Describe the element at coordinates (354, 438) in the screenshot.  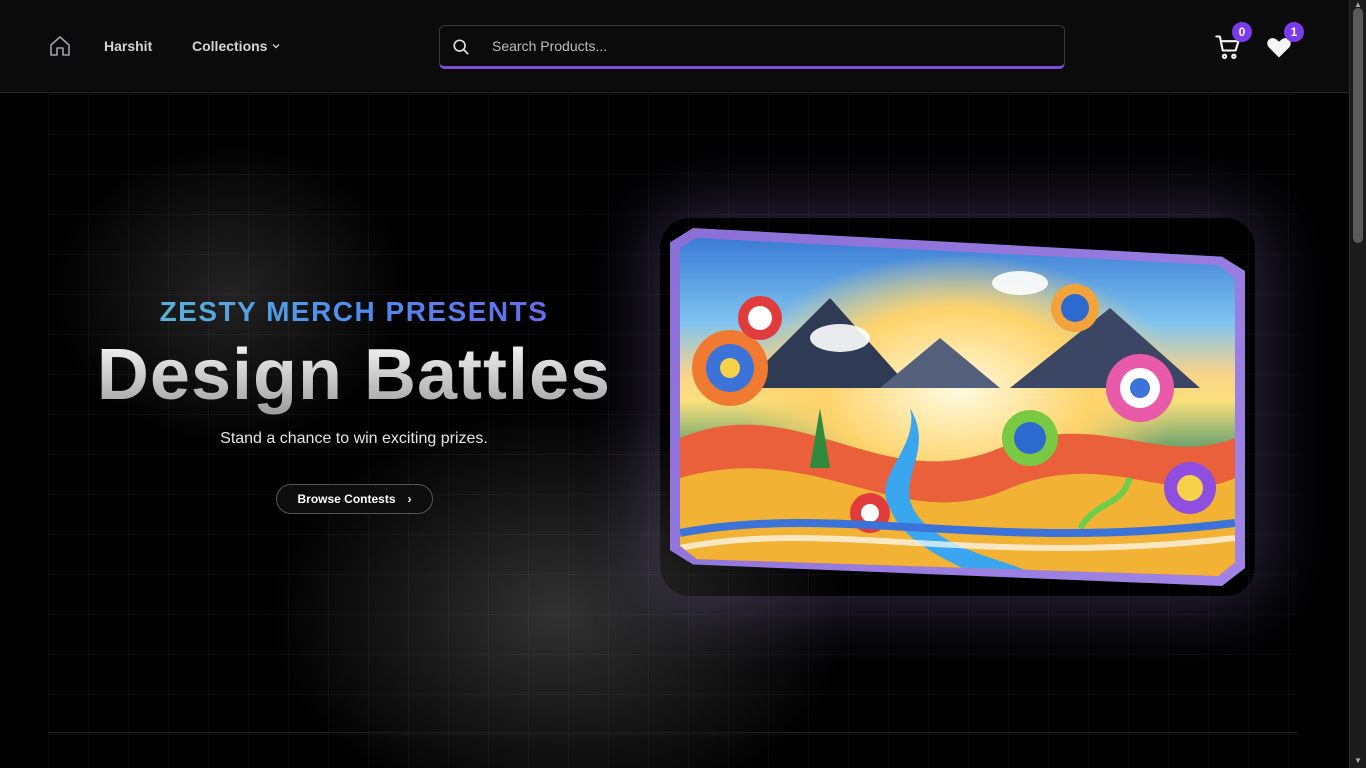
I see `hero-subtitle: Stand a chance to win exciting prizes.` at that location.